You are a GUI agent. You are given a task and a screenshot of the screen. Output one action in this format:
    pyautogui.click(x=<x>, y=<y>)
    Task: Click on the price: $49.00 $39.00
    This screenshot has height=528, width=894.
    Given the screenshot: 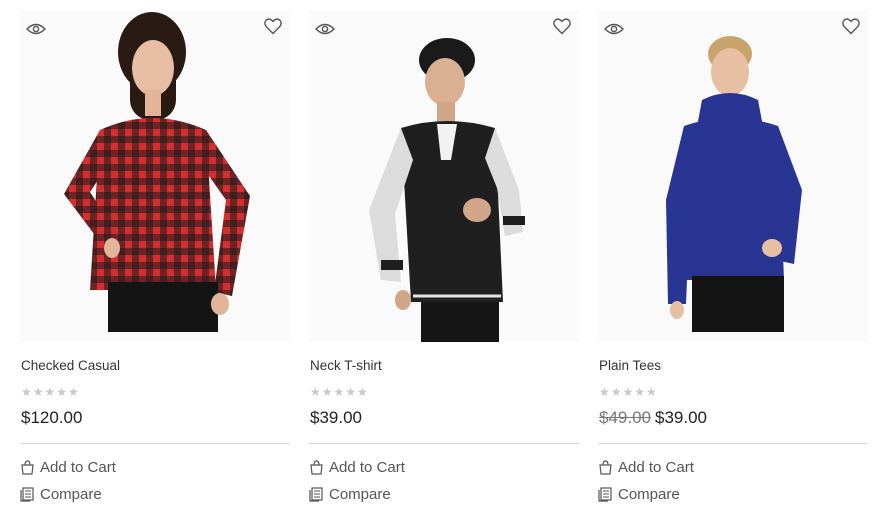 What is the action you would take?
    pyautogui.click(x=653, y=418)
    